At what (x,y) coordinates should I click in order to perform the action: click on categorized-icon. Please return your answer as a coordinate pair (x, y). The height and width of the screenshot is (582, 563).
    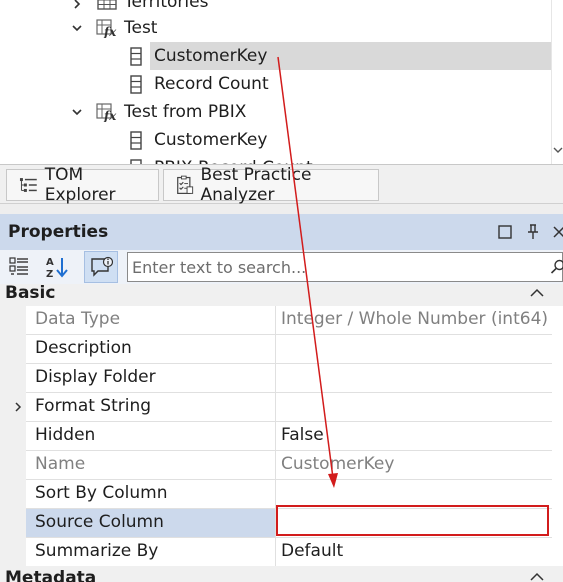
    Looking at the image, I should click on (18, 266).